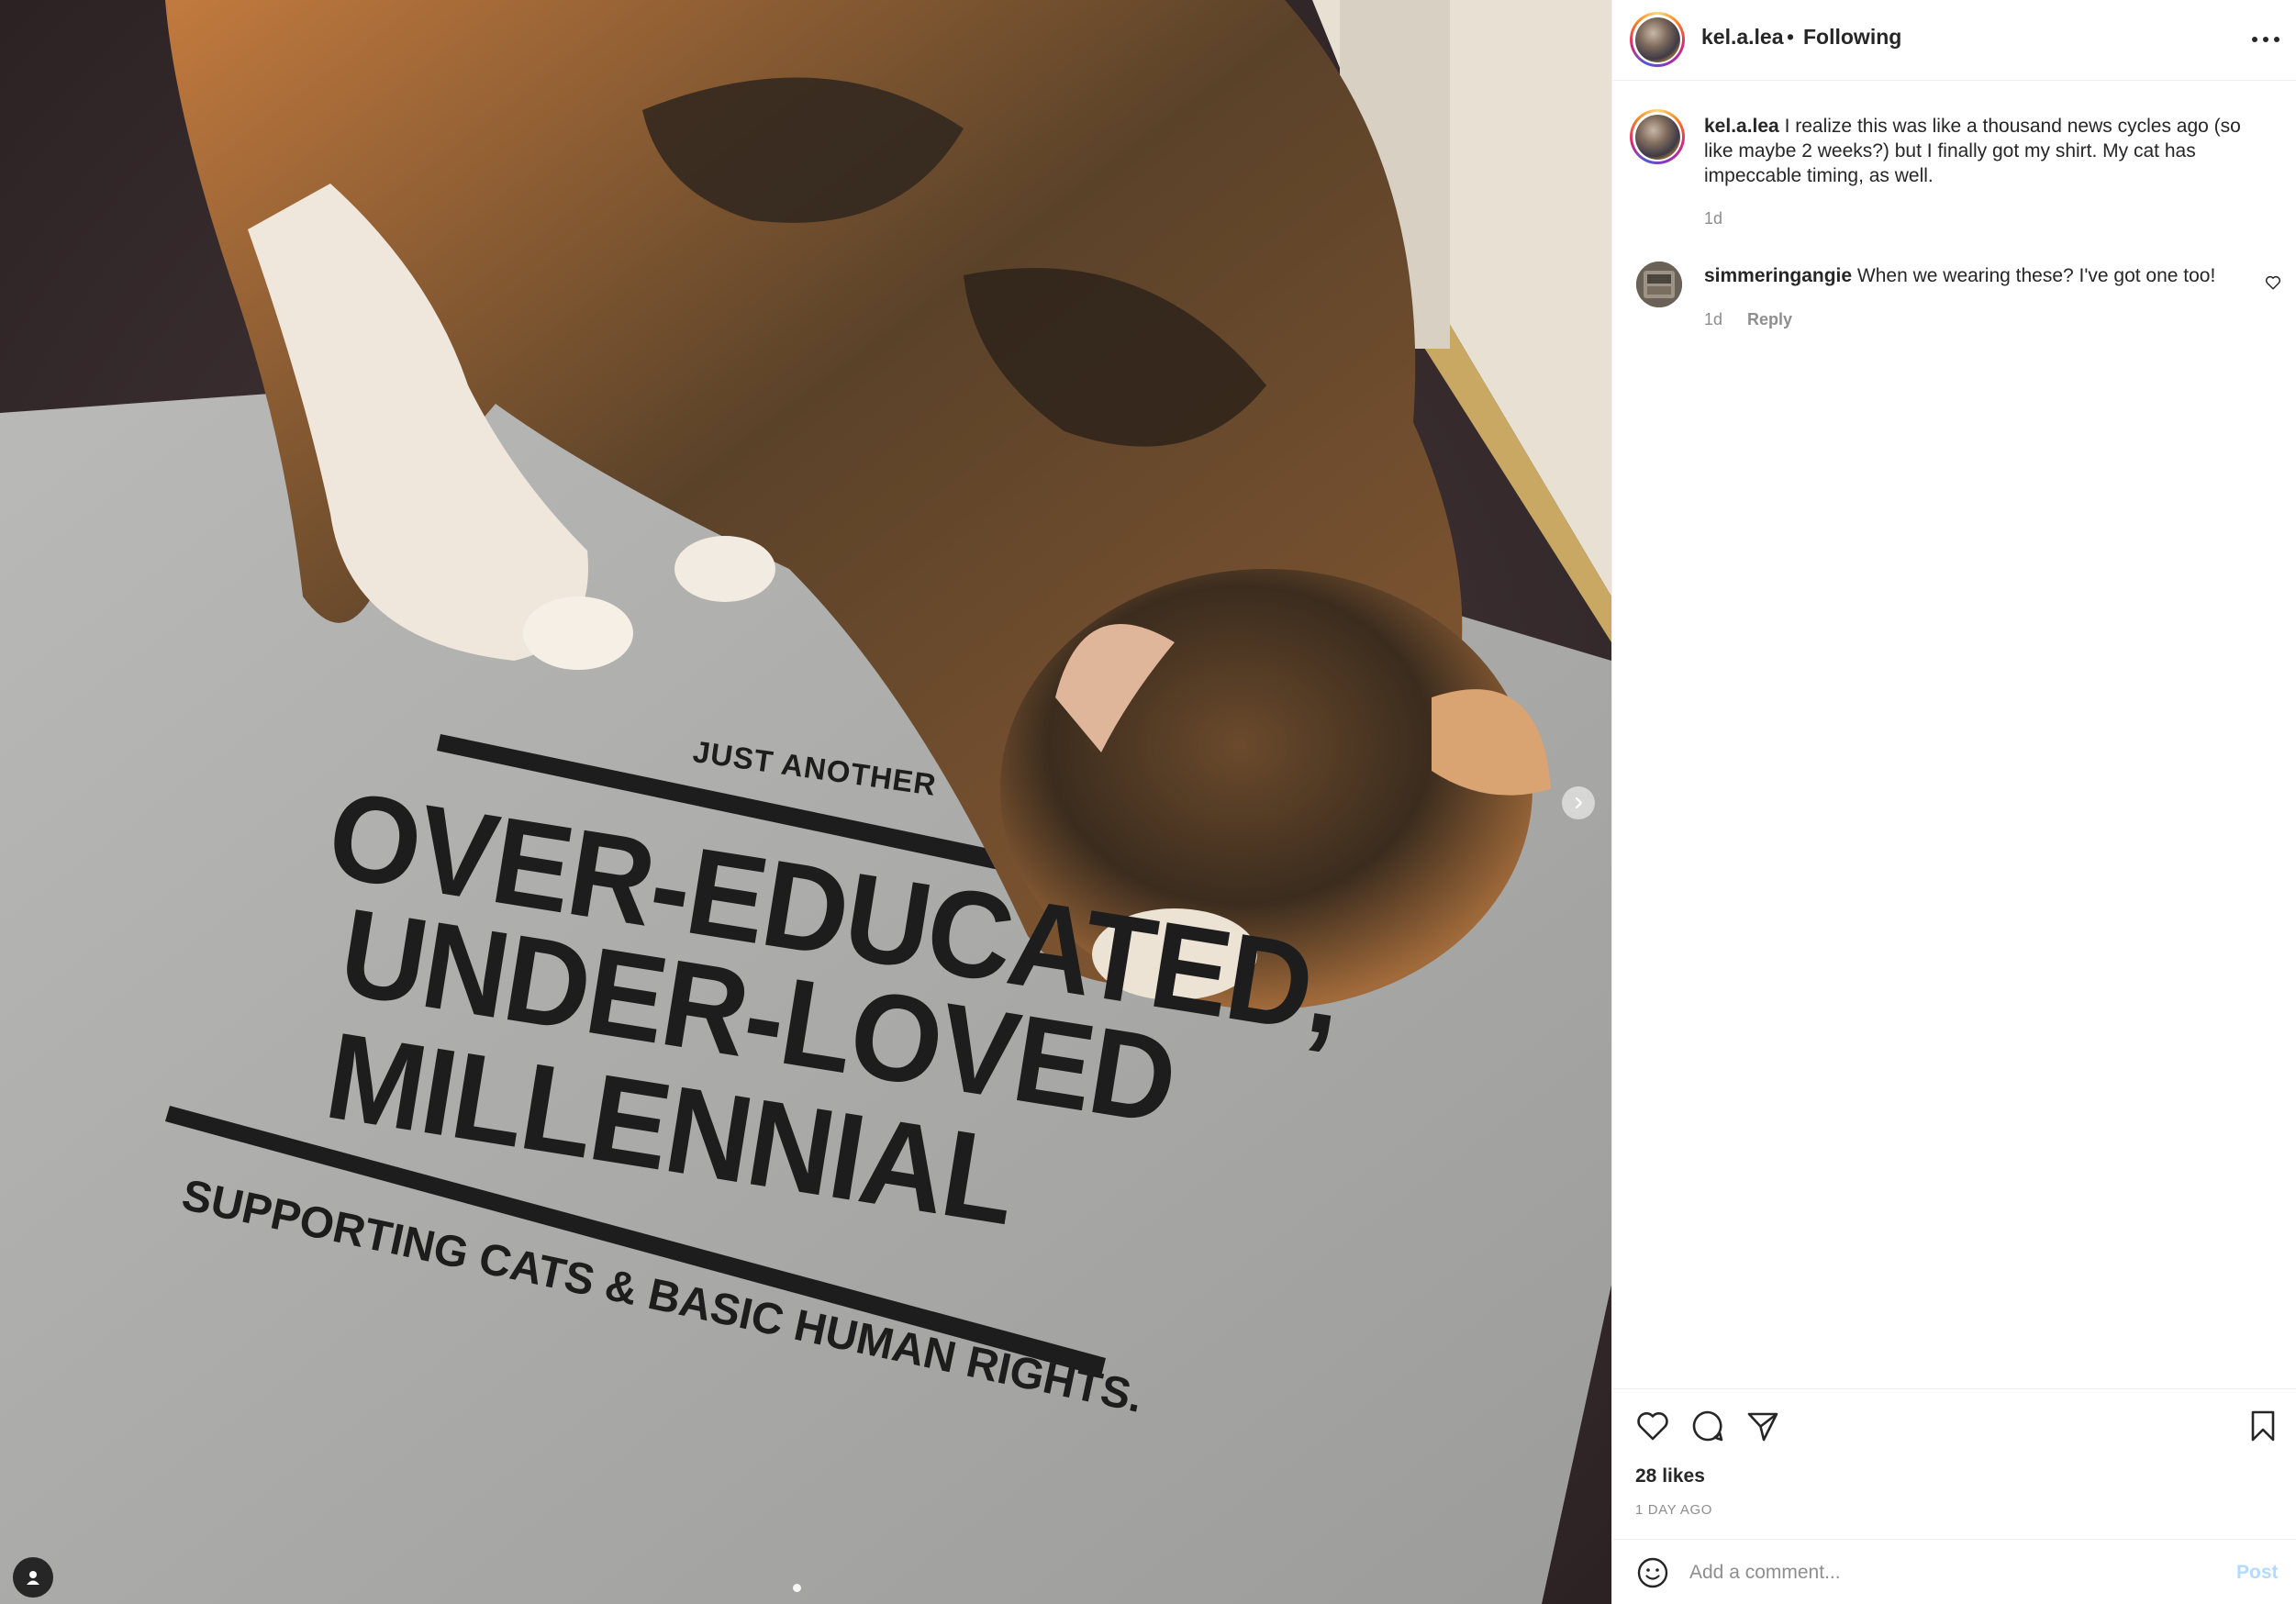 This screenshot has height=1604, width=2296. Describe the element at coordinates (1954, 1388) in the screenshot. I see `actions-divider` at that location.